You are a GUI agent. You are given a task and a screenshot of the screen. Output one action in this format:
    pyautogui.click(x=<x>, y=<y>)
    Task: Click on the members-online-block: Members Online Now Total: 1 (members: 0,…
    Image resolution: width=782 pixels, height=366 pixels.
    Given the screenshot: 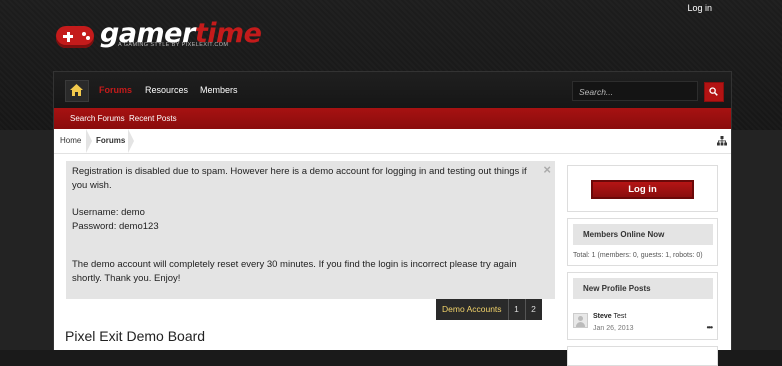 What is the action you would take?
    pyautogui.click(x=642, y=242)
    